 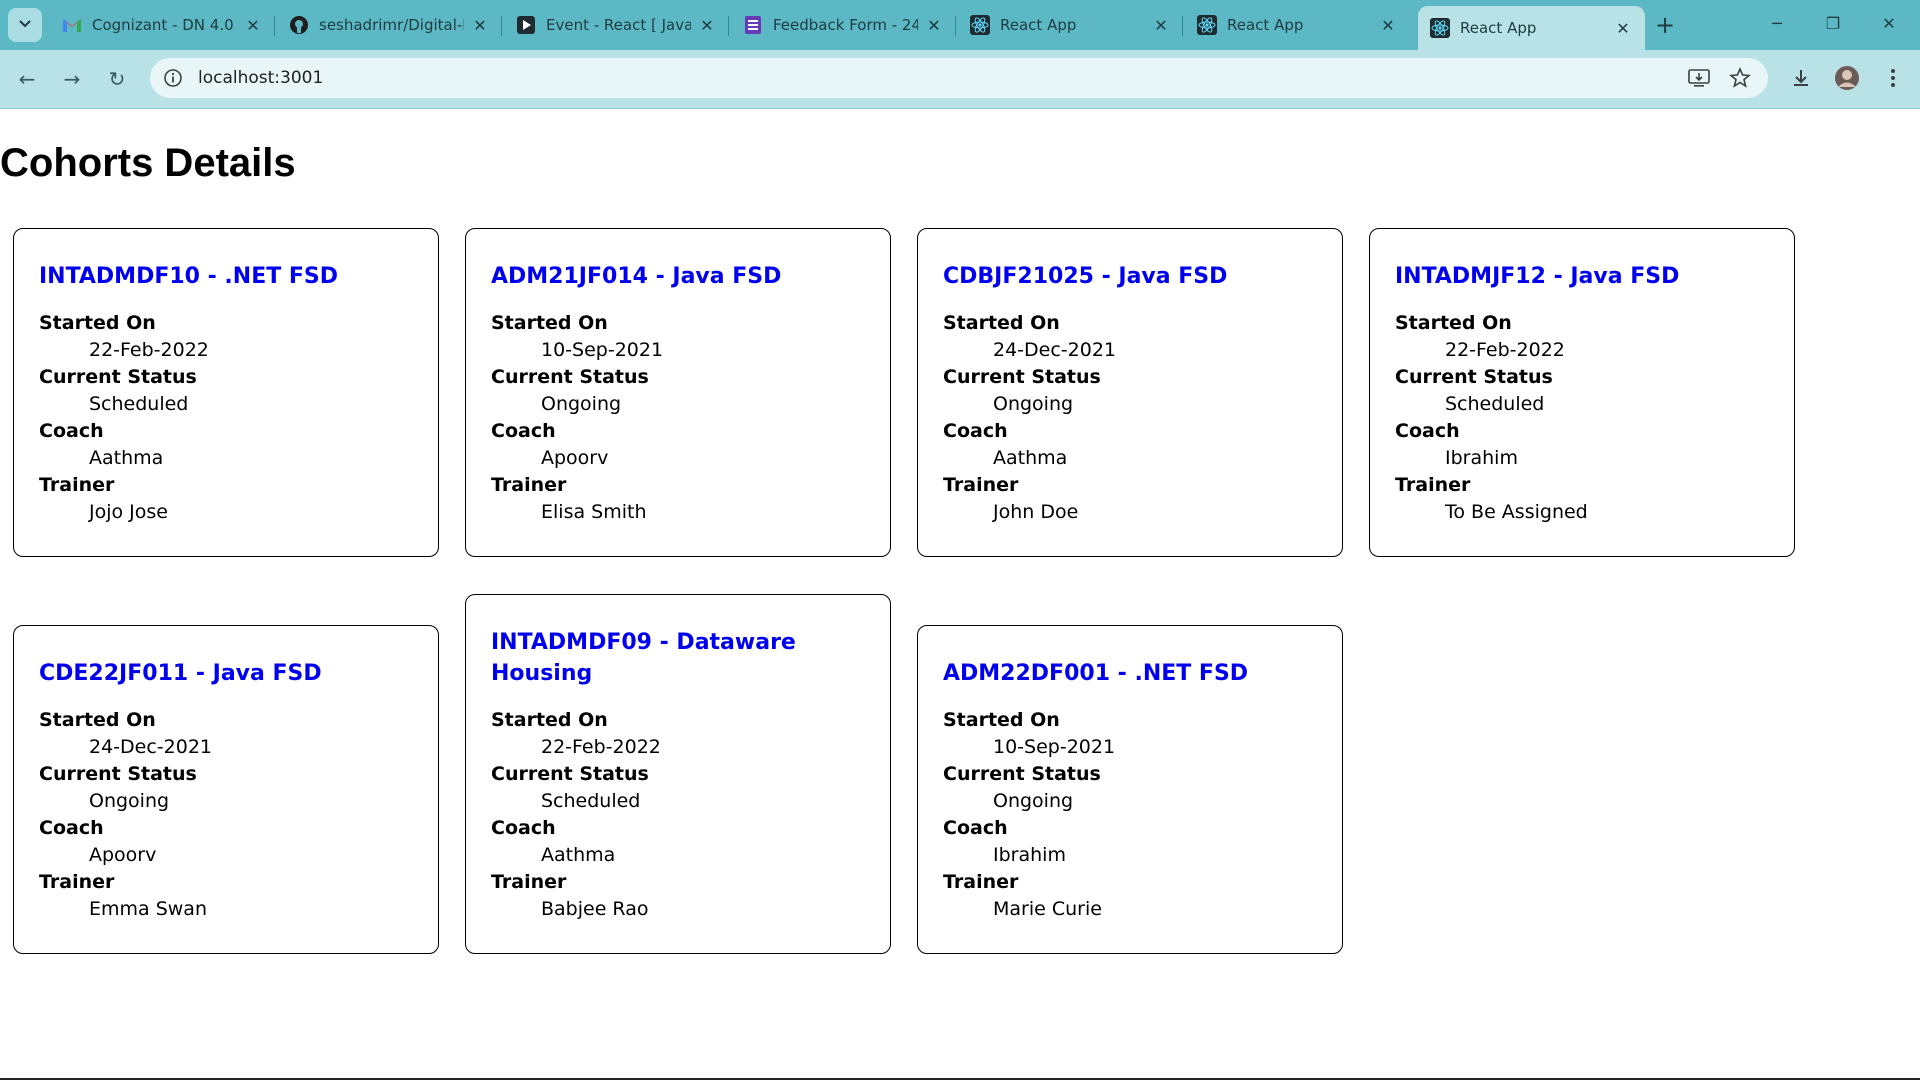 I want to click on trainer-value: Jojo Jose, so click(x=128, y=512).